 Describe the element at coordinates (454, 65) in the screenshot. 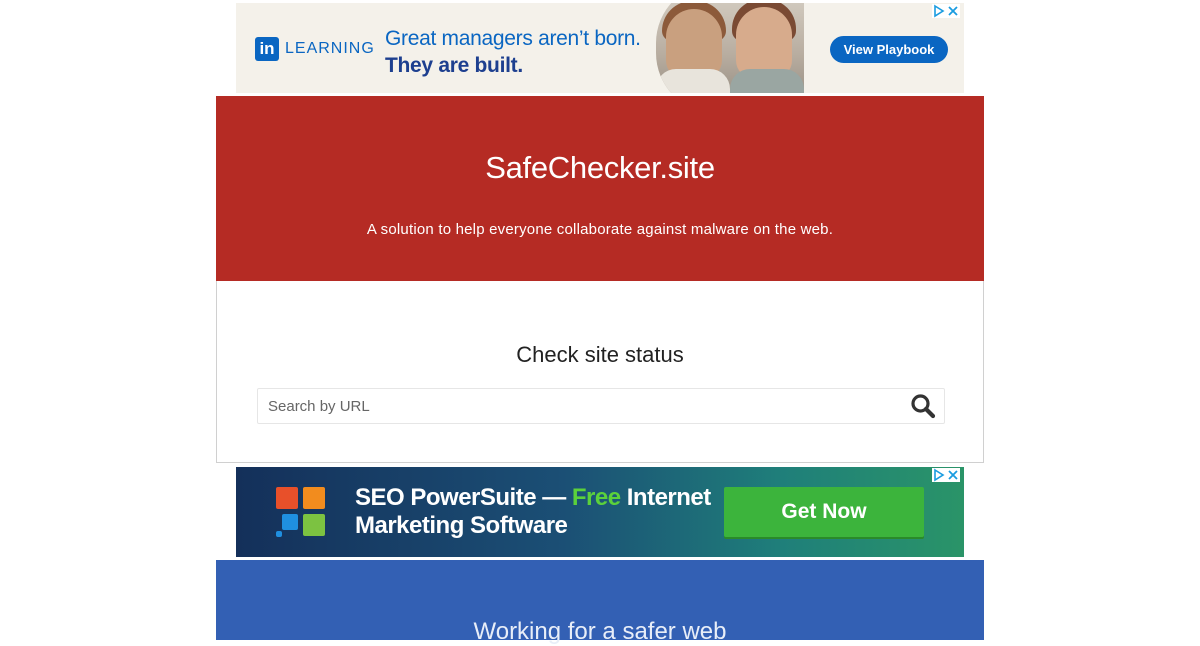

I see `ad-headline-line2: They are built.` at that location.